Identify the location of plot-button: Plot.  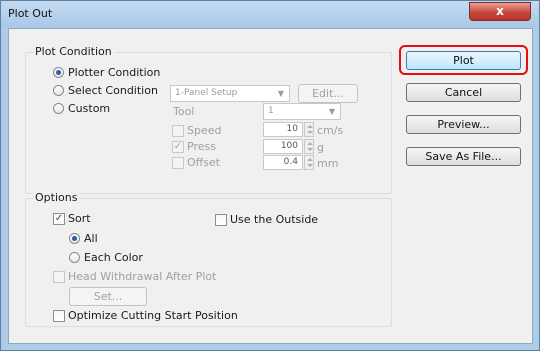
(463, 60).